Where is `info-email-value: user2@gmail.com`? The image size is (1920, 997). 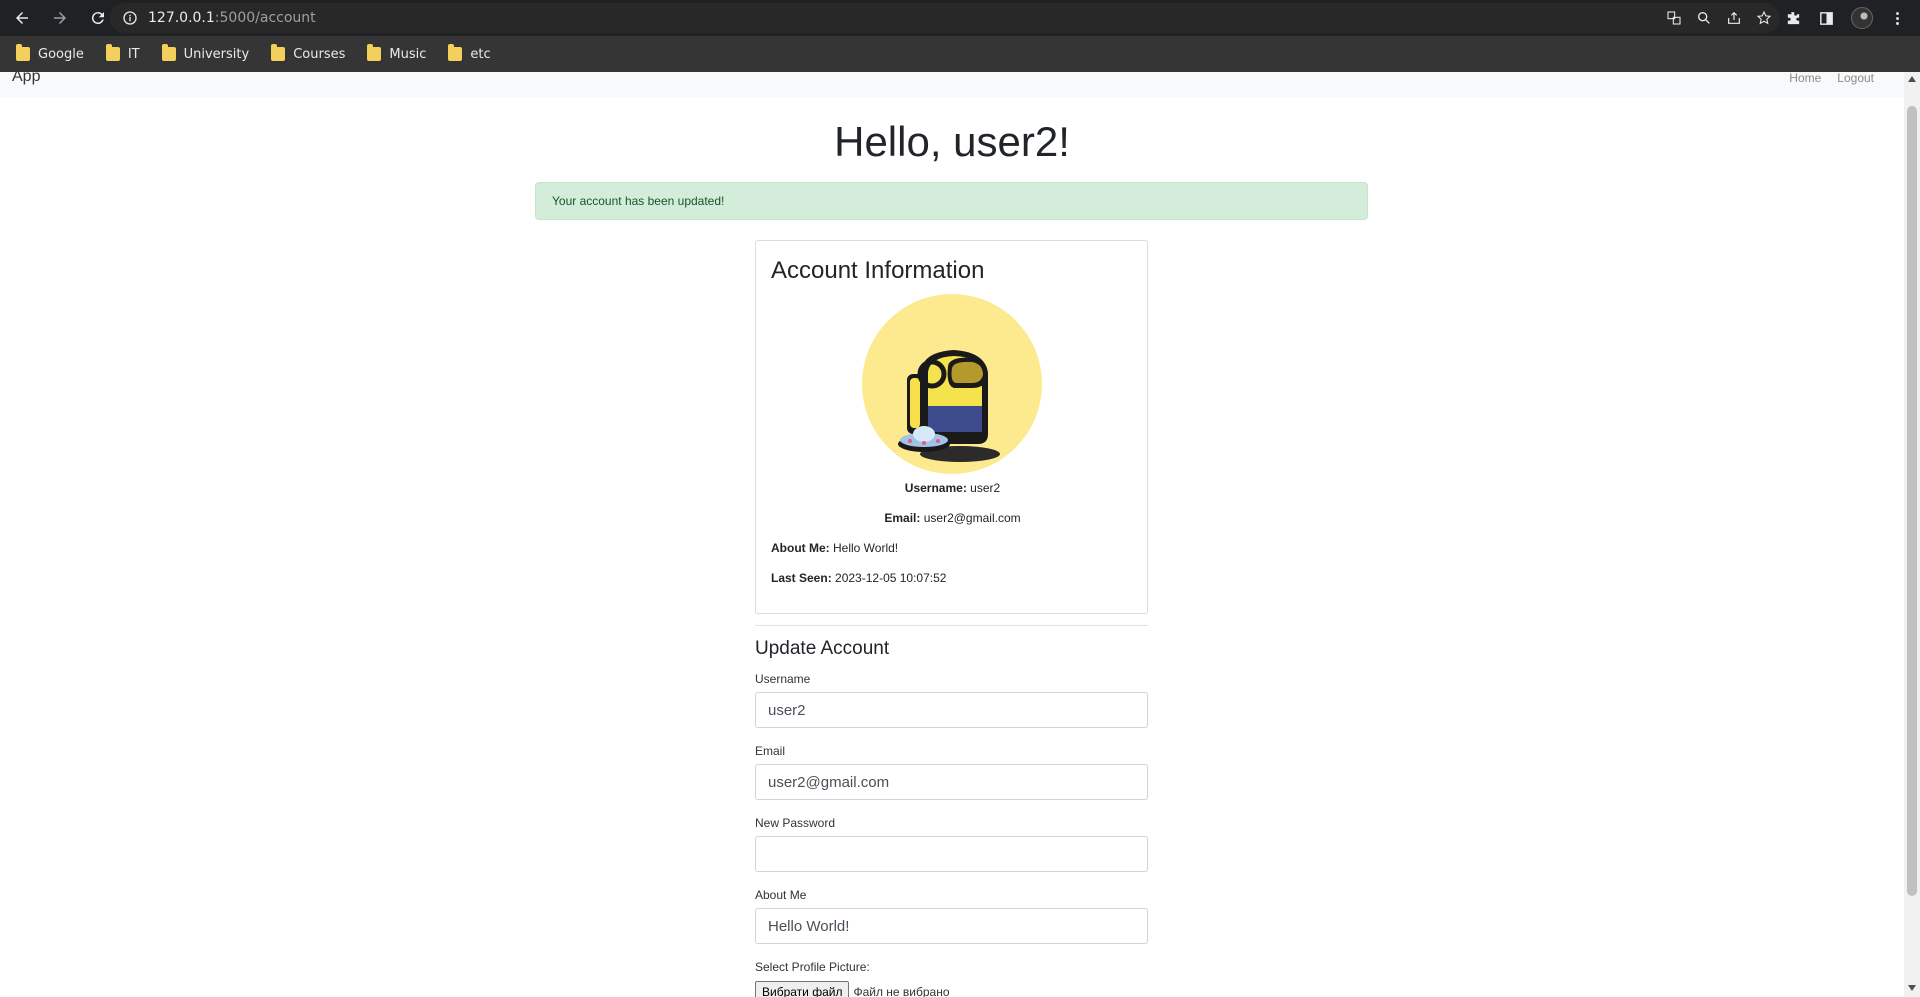
info-email-value: user2@gmail.com is located at coordinates (972, 518).